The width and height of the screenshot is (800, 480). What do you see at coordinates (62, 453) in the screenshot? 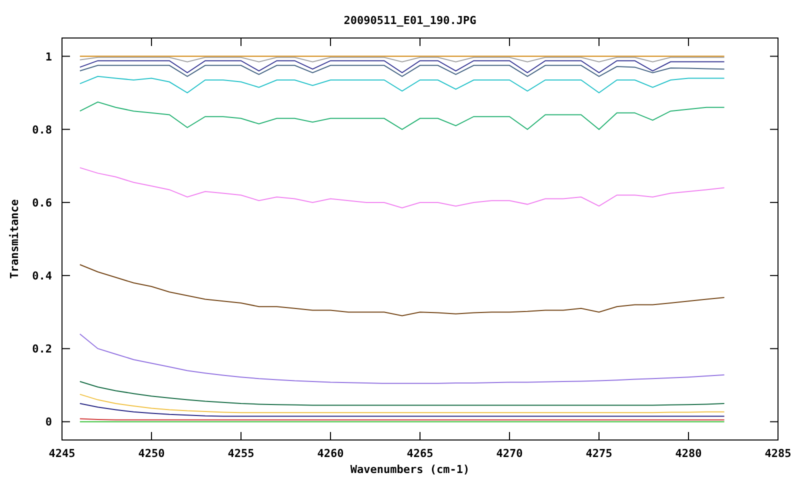
I see `tick-label: 4245` at bounding box center [62, 453].